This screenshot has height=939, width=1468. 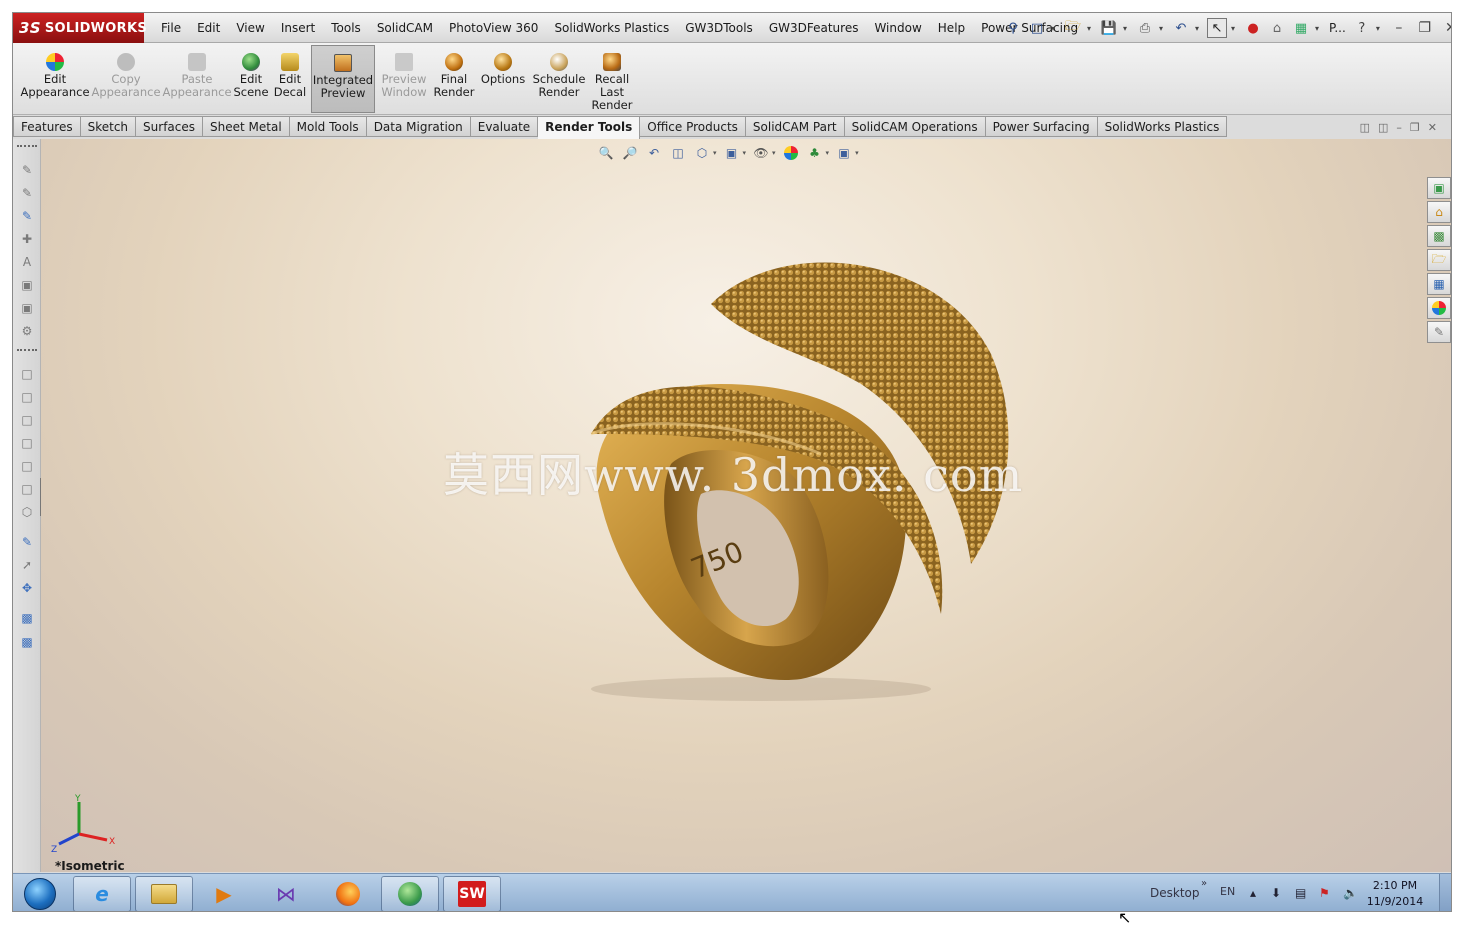 I want to click on integrated-preview-button: Integrated Preview, so click(x=343, y=79).